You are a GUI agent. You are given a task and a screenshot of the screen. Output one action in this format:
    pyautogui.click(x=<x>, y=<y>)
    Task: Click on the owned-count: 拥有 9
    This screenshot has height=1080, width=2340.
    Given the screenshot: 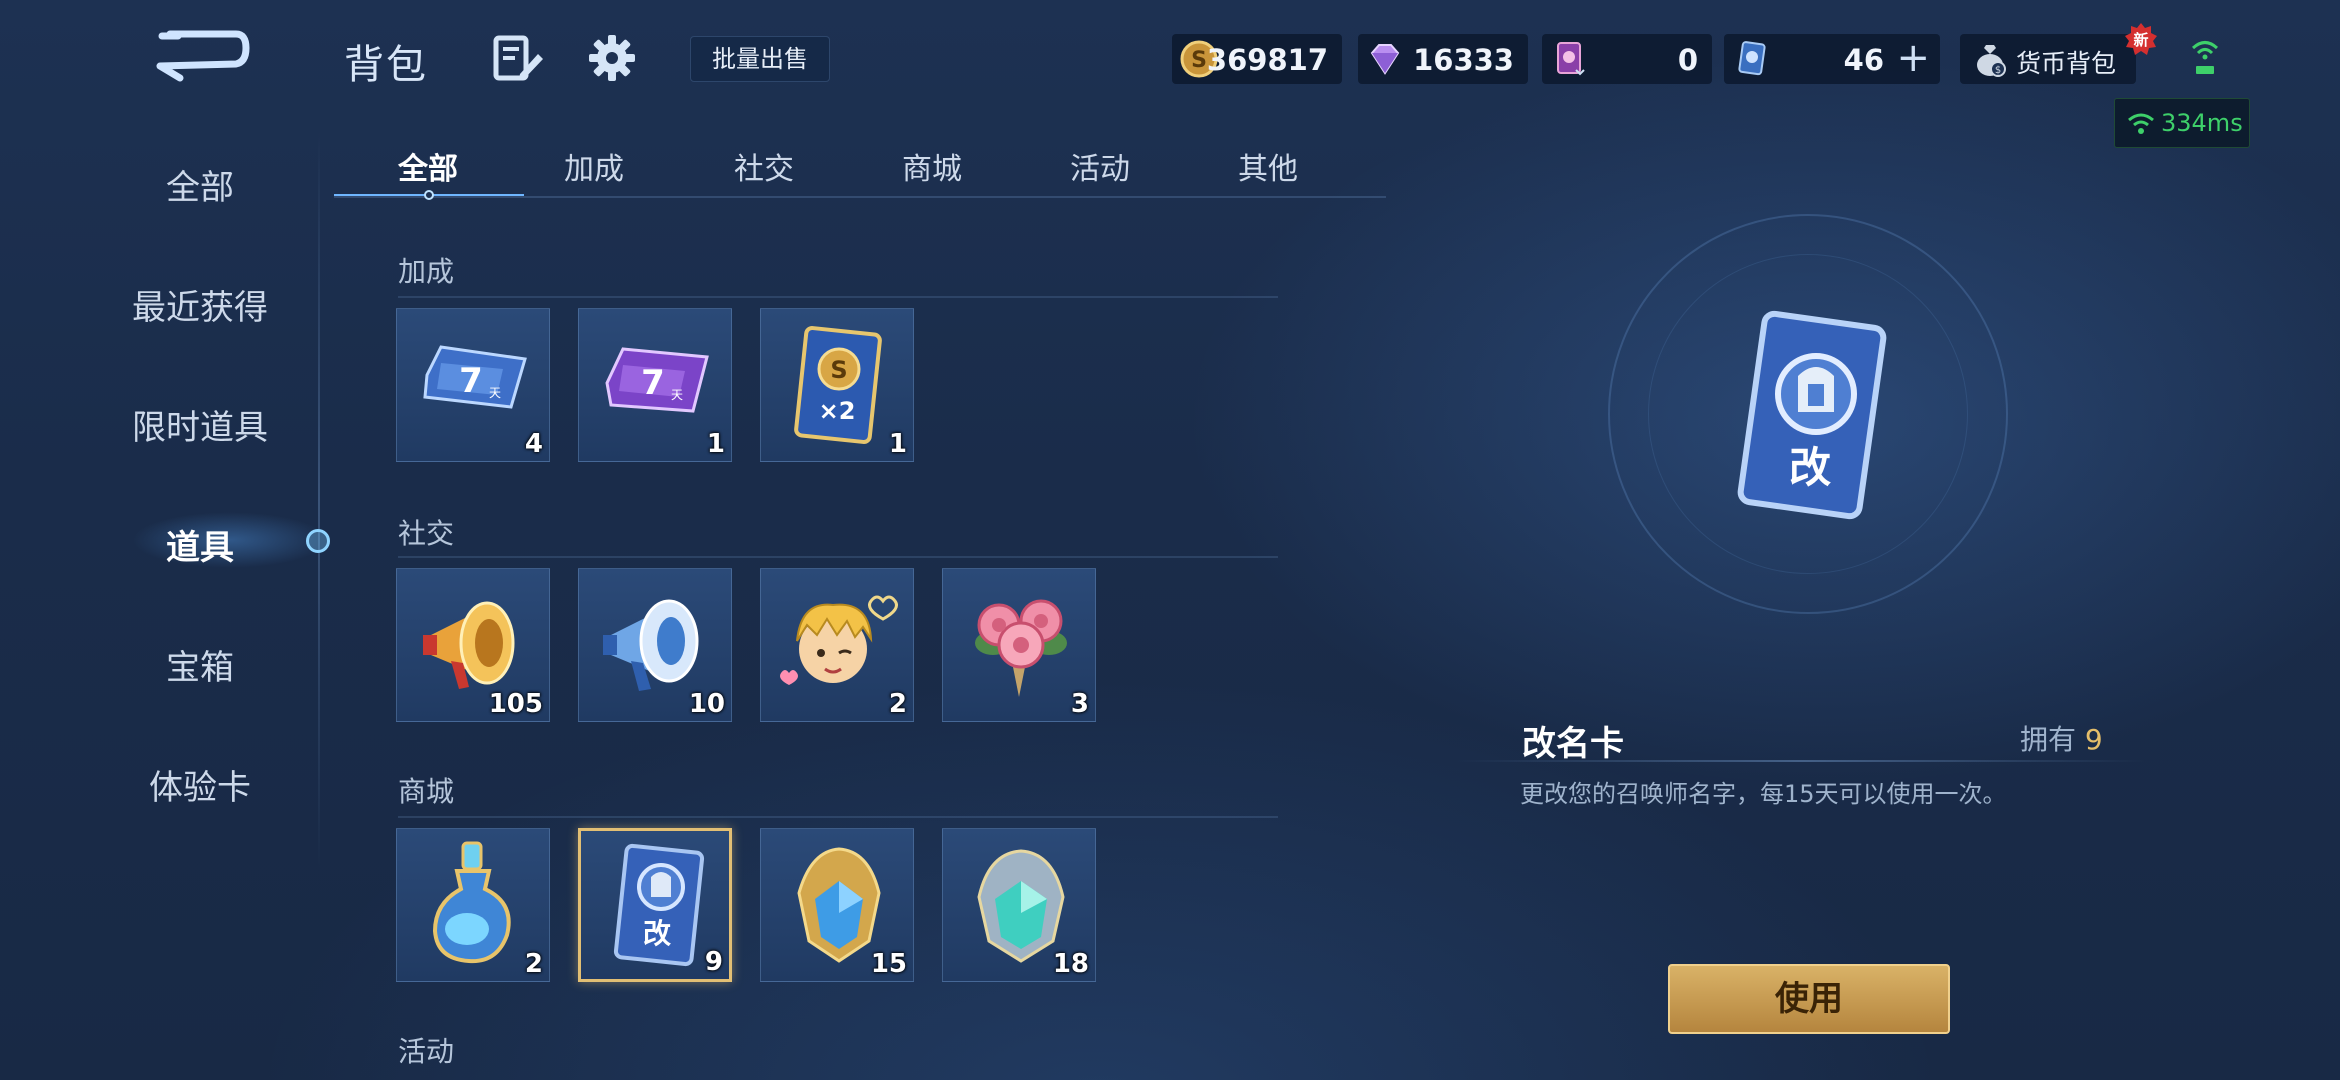 What is the action you would take?
    pyautogui.click(x=2061, y=738)
    